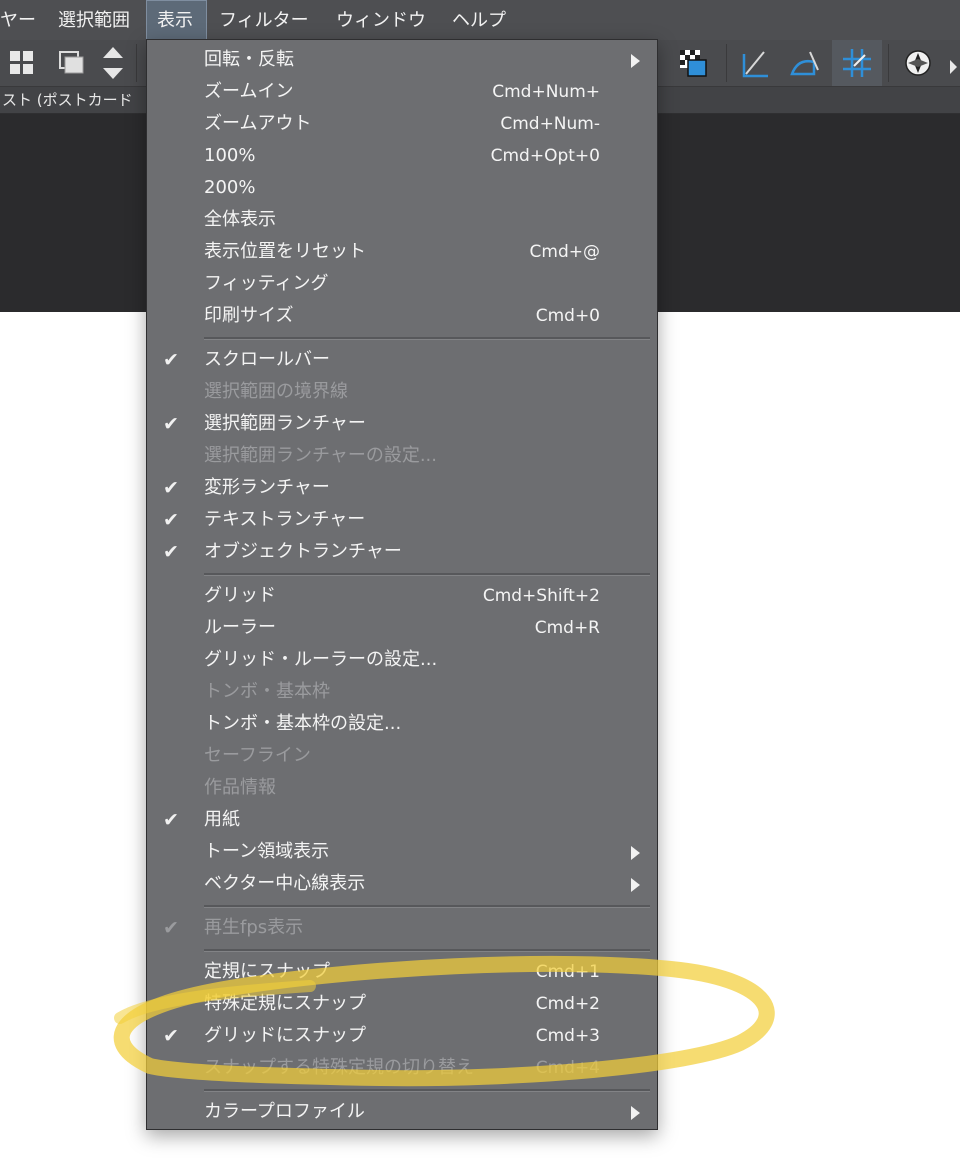 This screenshot has width=960, height=1160. What do you see at coordinates (285, 423) in the screenshot?
I see `menu-item-label: 選択範囲ランチャー` at bounding box center [285, 423].